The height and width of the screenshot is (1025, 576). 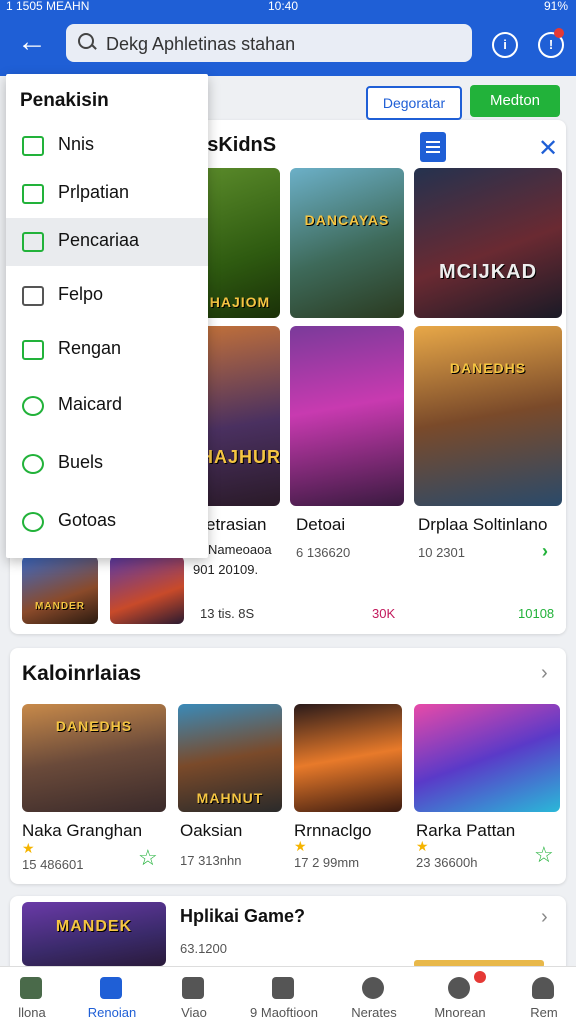 What do you see at coordinates (211, 860) in the screenshot?
I see `game-meta: 17 313nhn` at bounding box center [211, 860].